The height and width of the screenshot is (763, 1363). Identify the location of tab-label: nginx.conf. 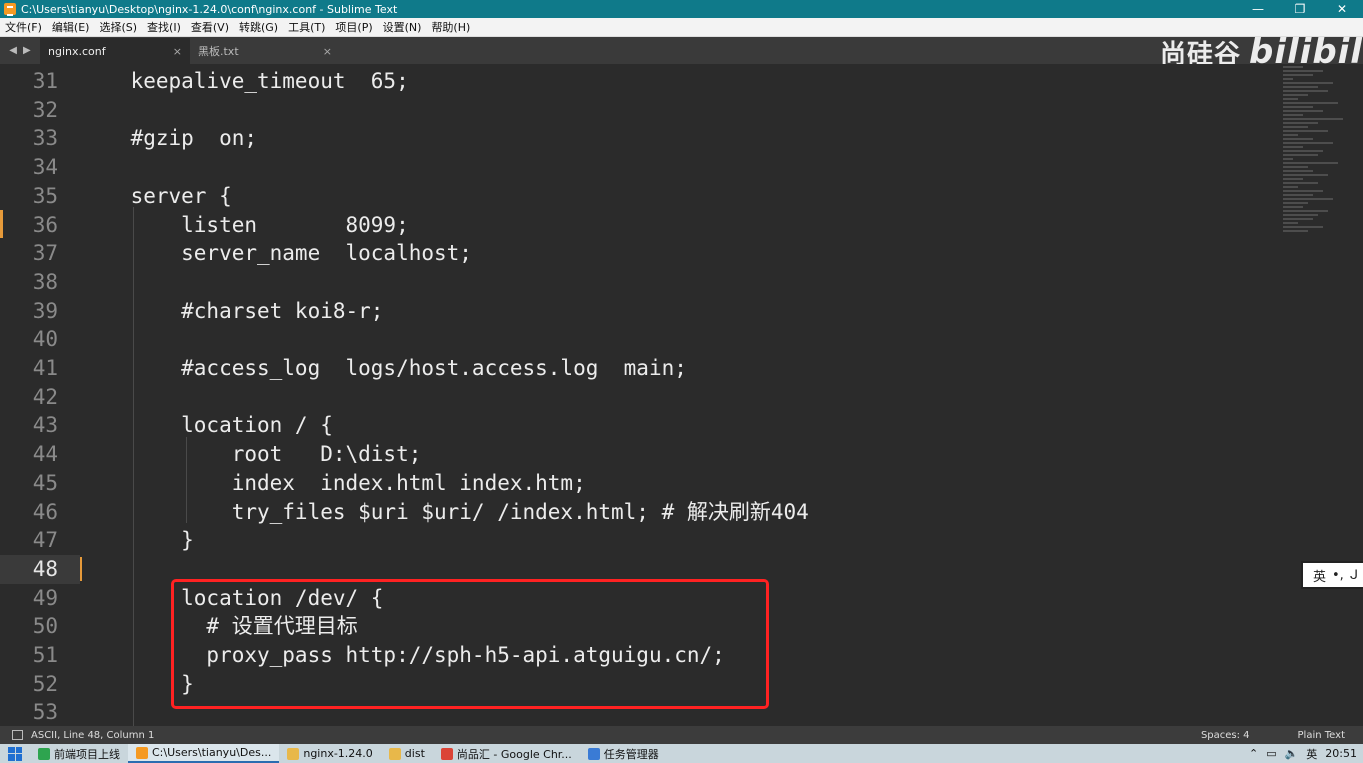
(77, 51).